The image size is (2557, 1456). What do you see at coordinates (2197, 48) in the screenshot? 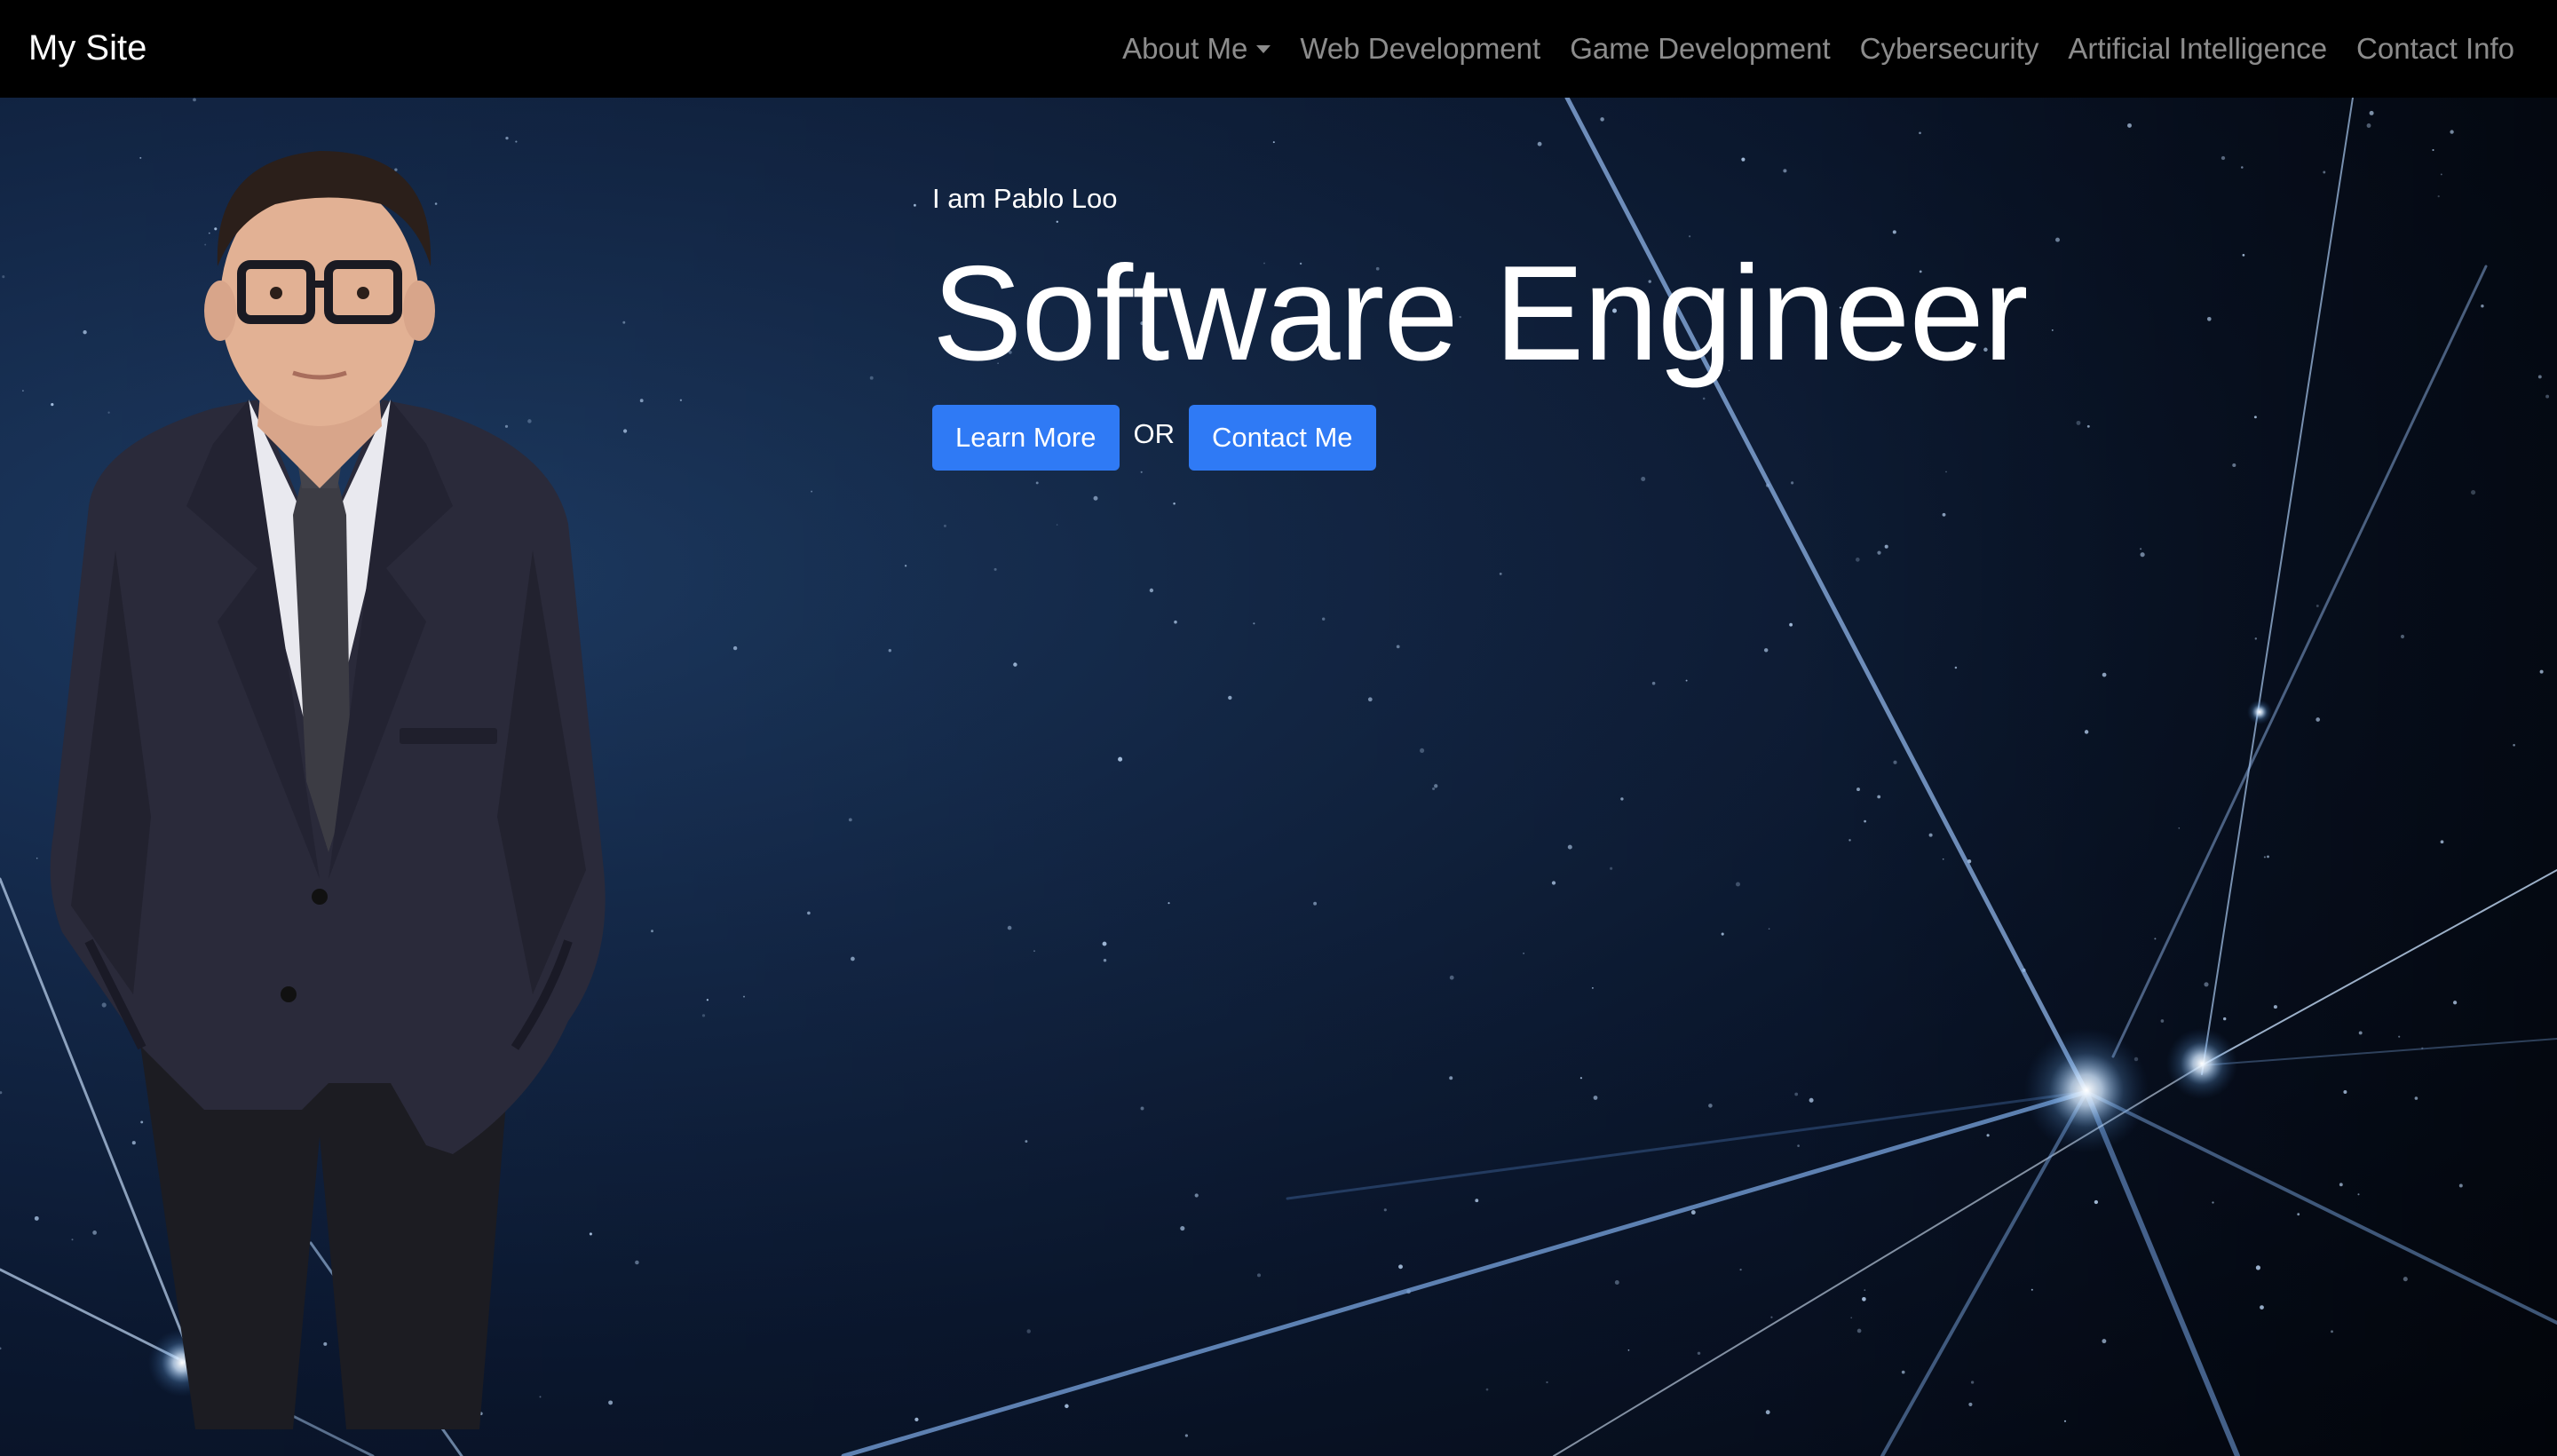
I see `nav-link-artificial-intelligence: Artificial Intelligence` at bounding box center [2197, 48].